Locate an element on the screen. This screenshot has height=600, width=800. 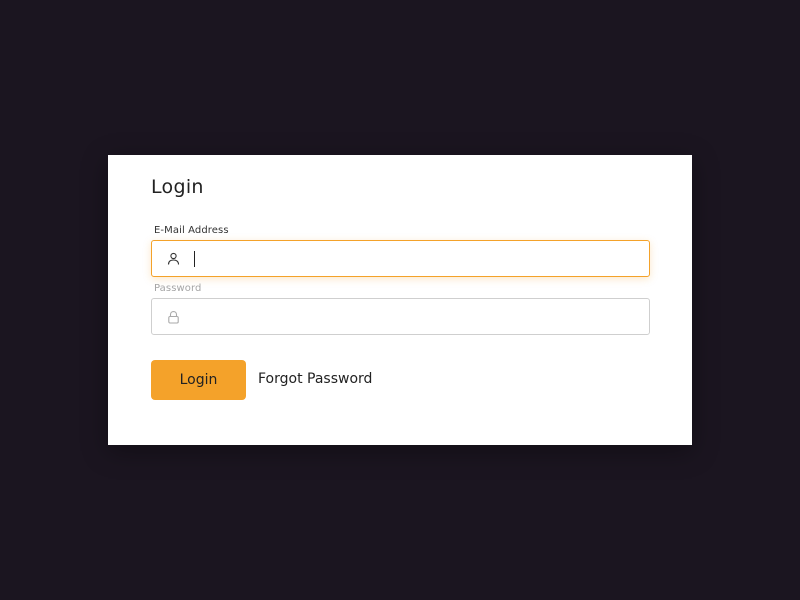
forgot-password-link: Forgot Password is located at coordinates (315, 379).